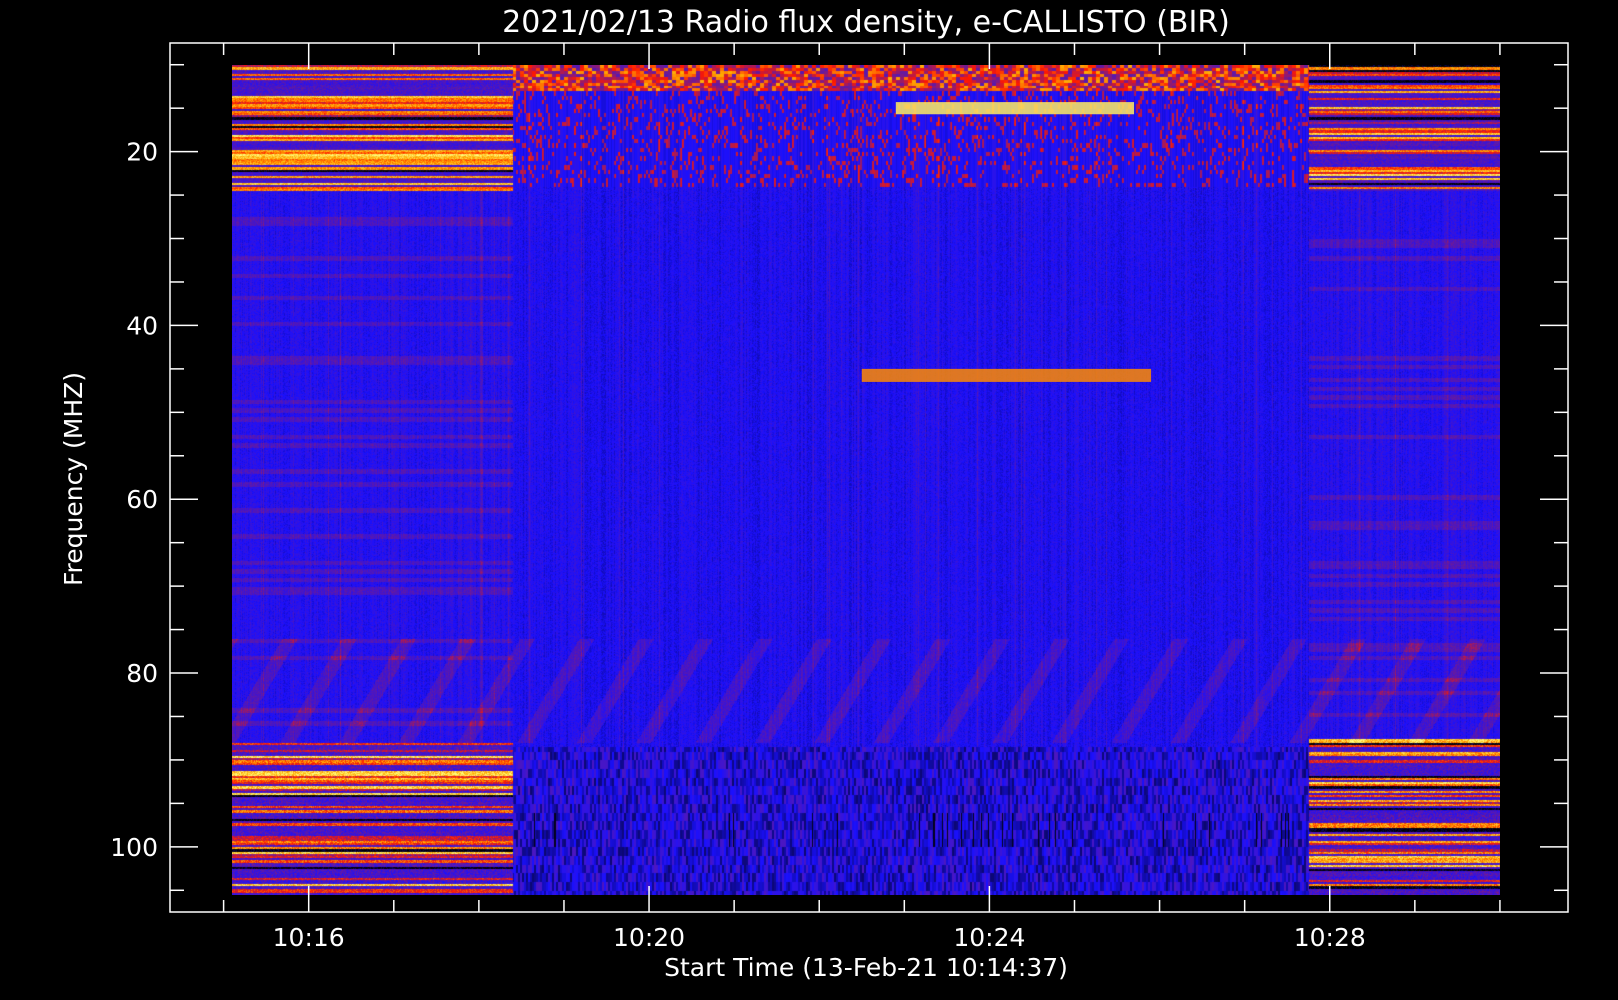 This screenshot has height=1000, width=1618. Describe the element at coordinates (309, 937) in the screenshot. I see `x-tick-label: 10:16` at that location.